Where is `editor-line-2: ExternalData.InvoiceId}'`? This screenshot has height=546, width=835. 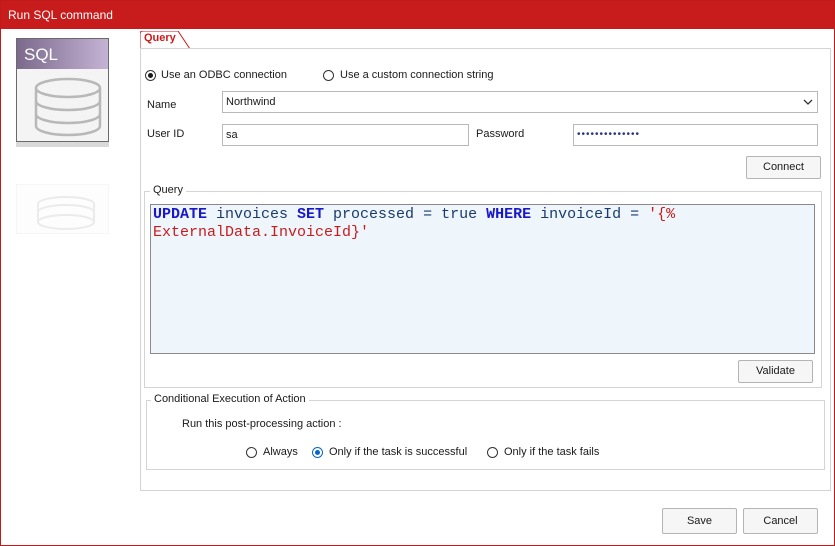 editor-line-2: ExternalData.InvoiceId}' is located at coordinates (482, 233).